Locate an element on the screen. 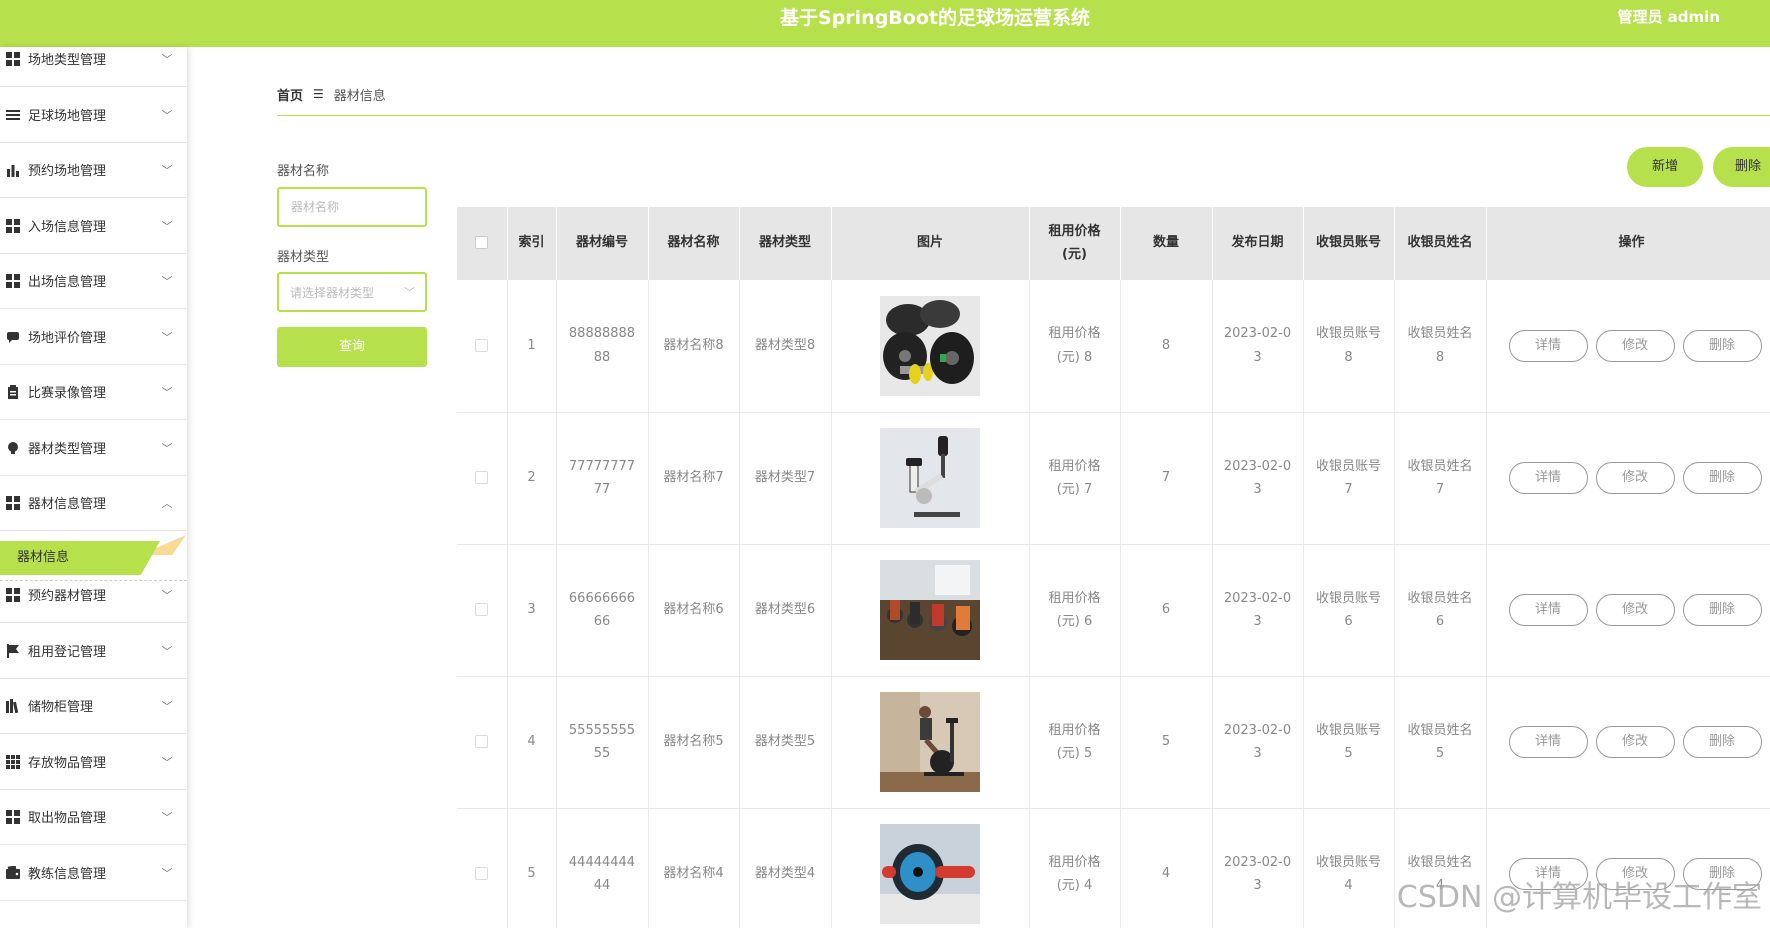 This screenshot has height=928, width=1770. add-button: 新增 is located at coordinates (1665, 167).